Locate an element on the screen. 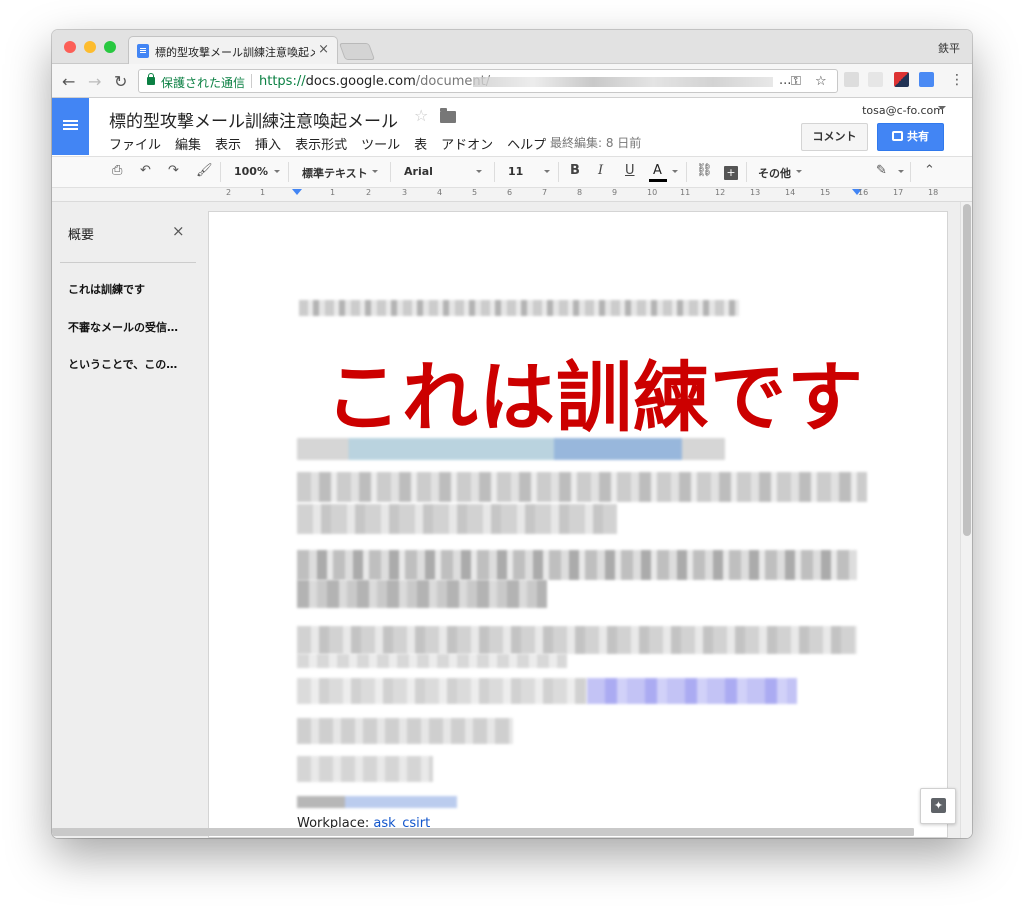 The image size is (1024, 913). forward-arrow-icon: → is located at coordinates (94, 81).